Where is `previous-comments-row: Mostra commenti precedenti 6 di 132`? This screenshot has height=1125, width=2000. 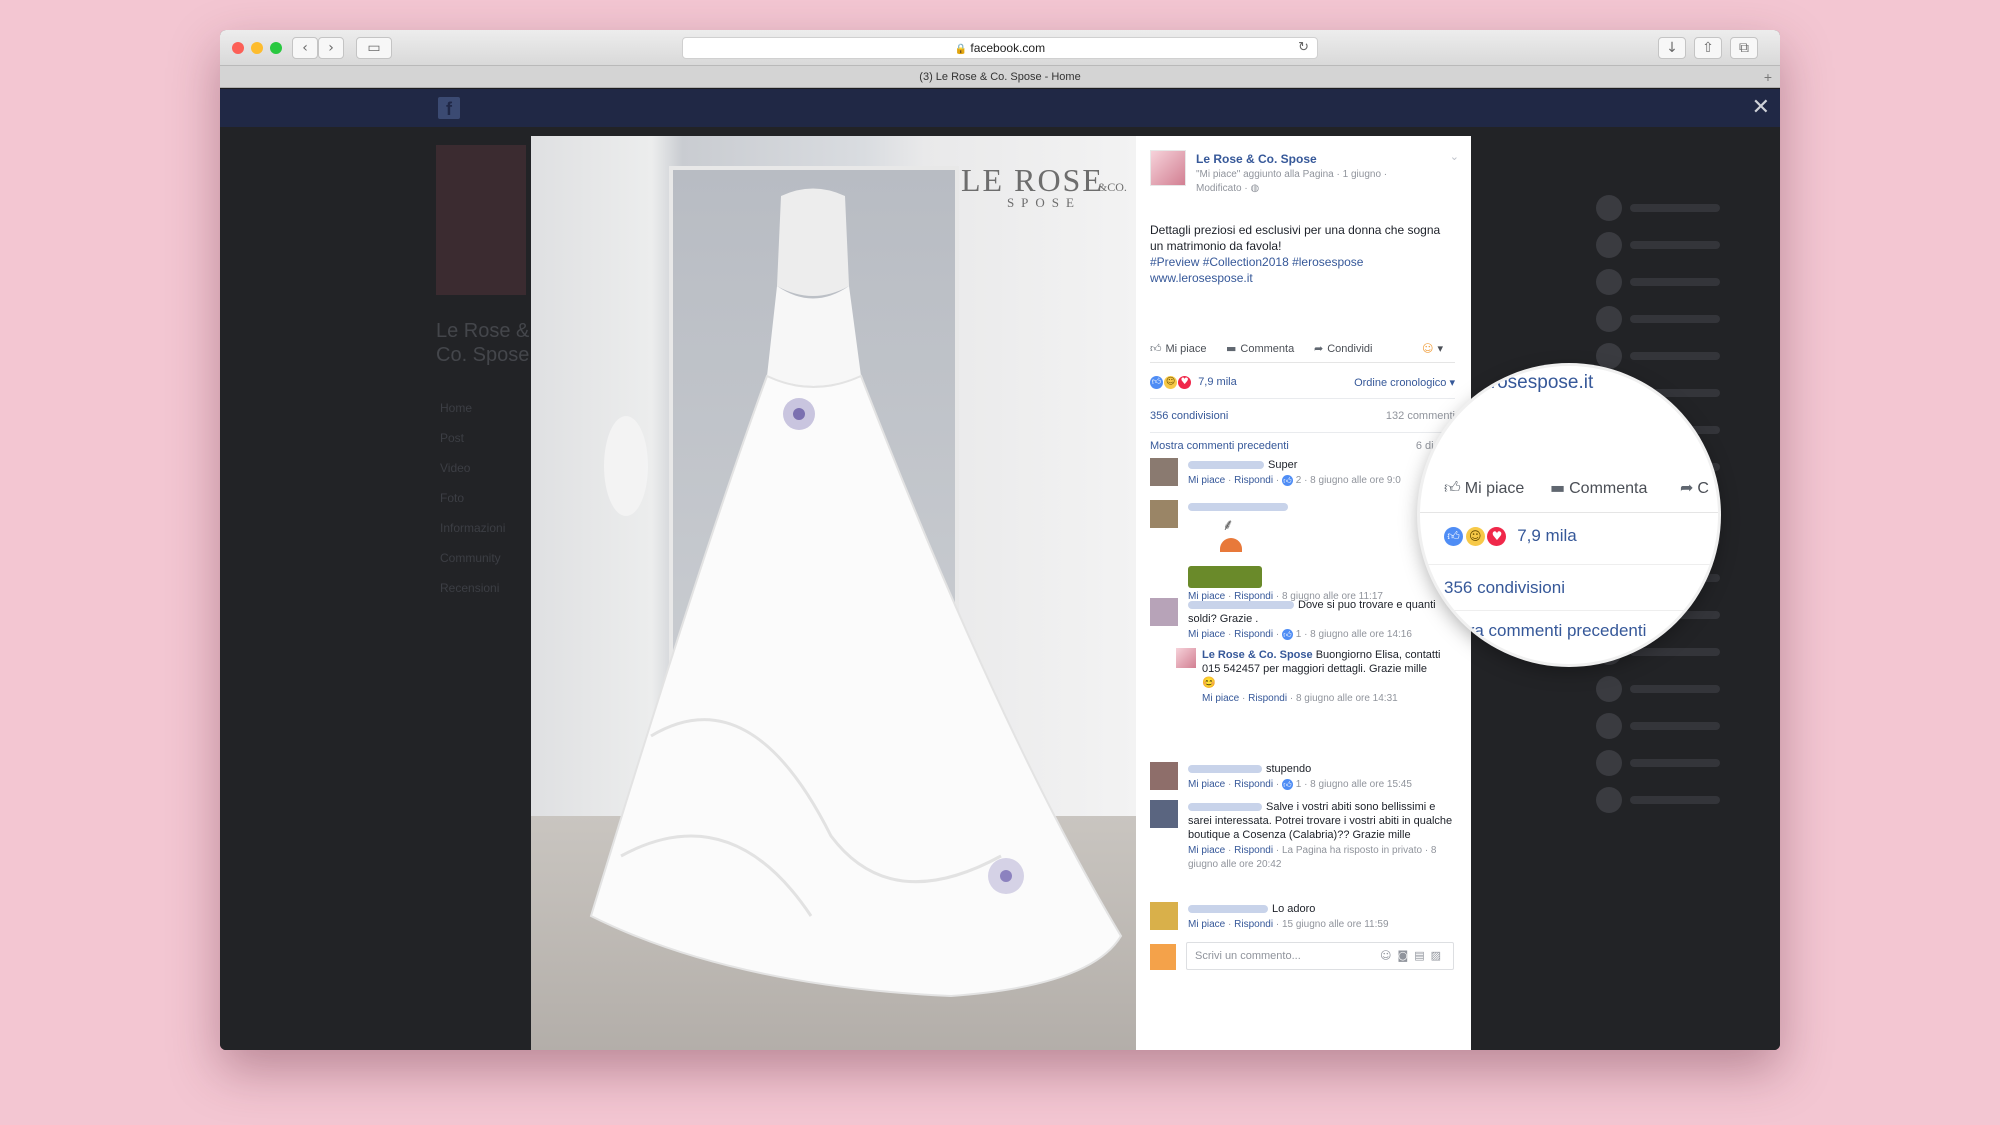
previous-comments-row: Mostra commenti precedenti 6 di 132 is located at coordinates (1302, 448).